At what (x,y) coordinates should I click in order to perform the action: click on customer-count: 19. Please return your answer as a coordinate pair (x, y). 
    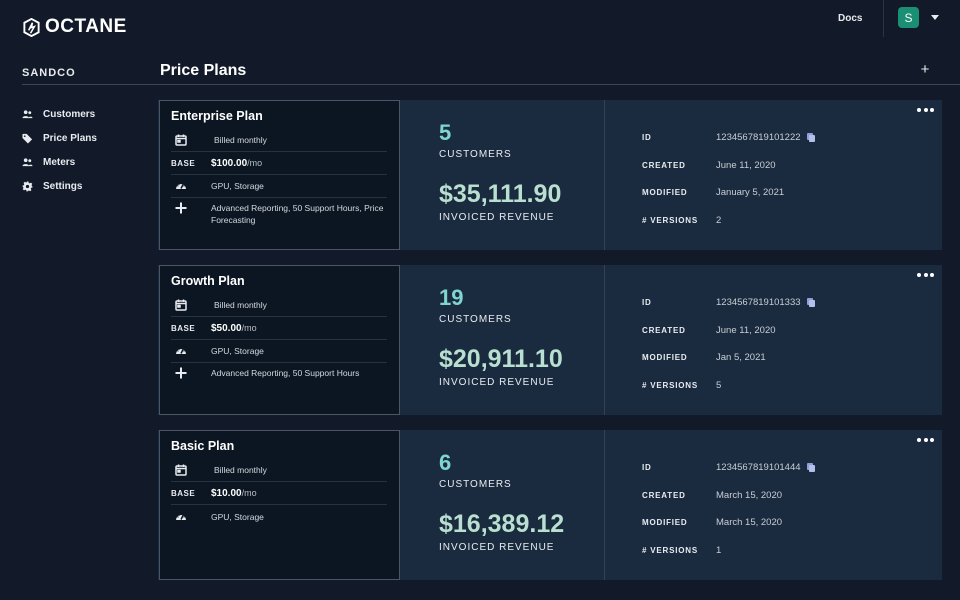
    Looking at the image, I should click on (451, 297).